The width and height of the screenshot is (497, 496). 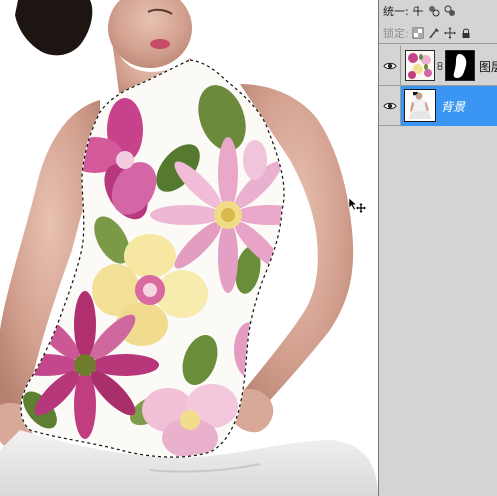 I want to click on layer-mask-thumbnail, so click(x=460, y=65).